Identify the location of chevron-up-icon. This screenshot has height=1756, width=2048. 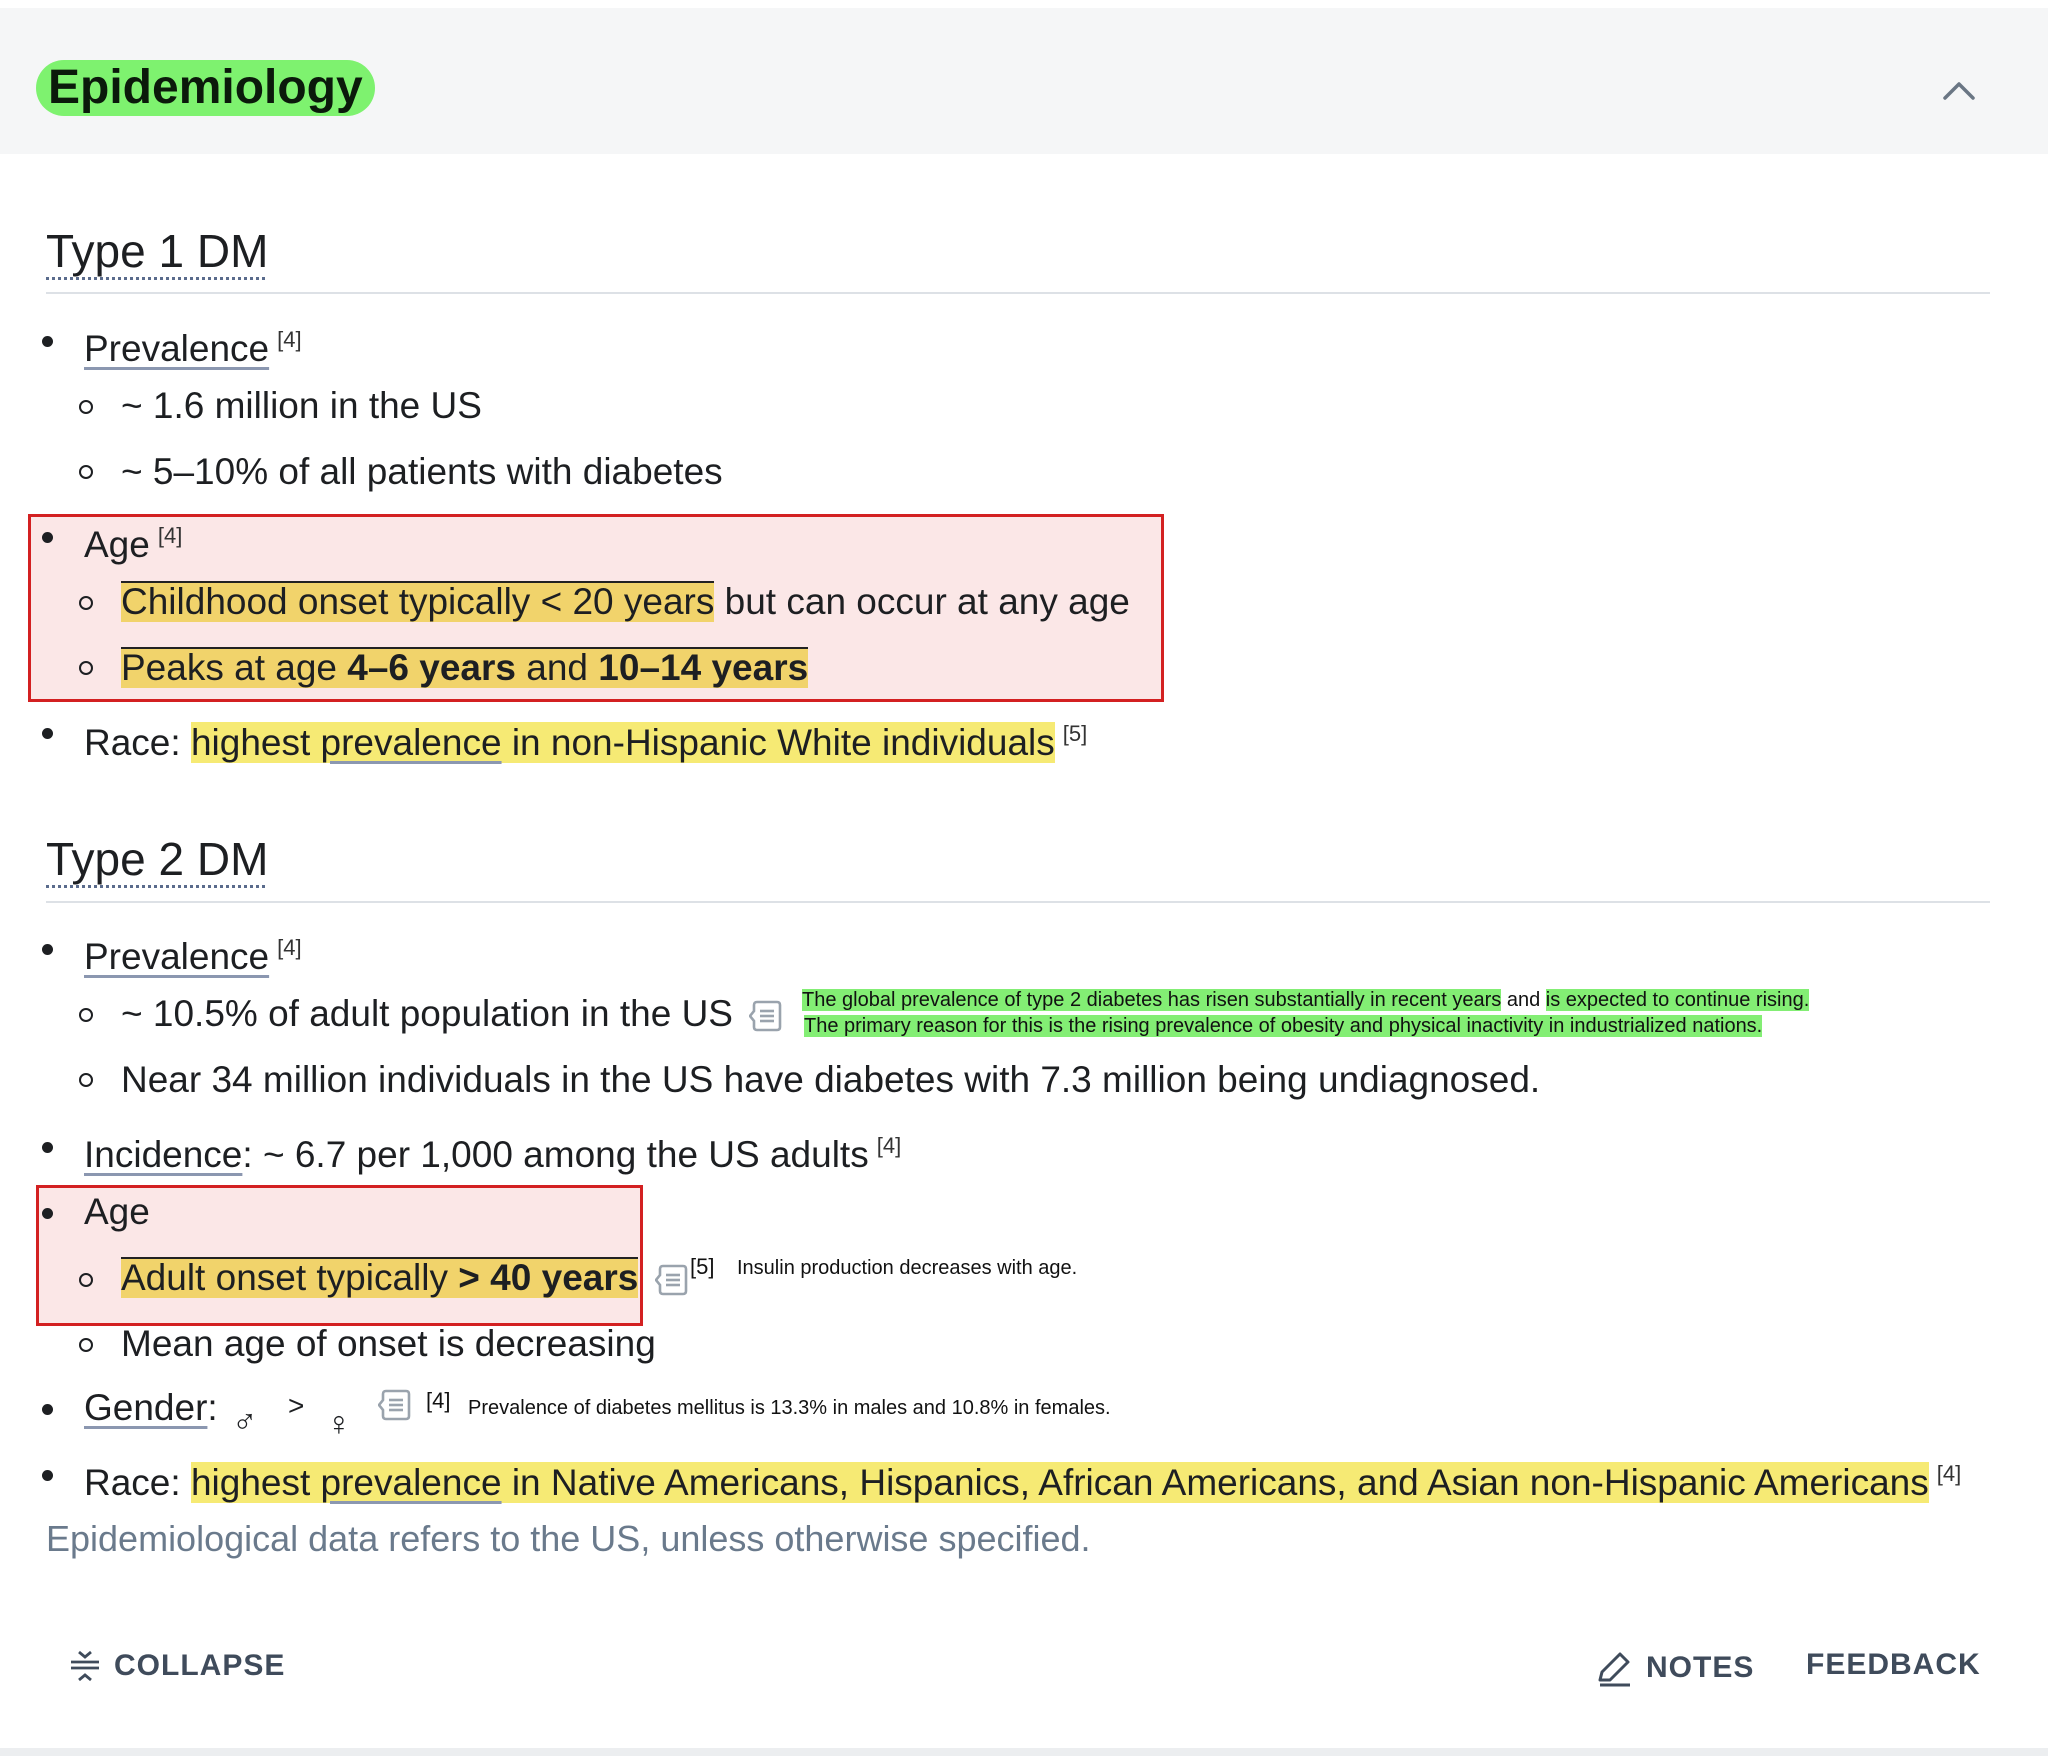
(1959, 91).